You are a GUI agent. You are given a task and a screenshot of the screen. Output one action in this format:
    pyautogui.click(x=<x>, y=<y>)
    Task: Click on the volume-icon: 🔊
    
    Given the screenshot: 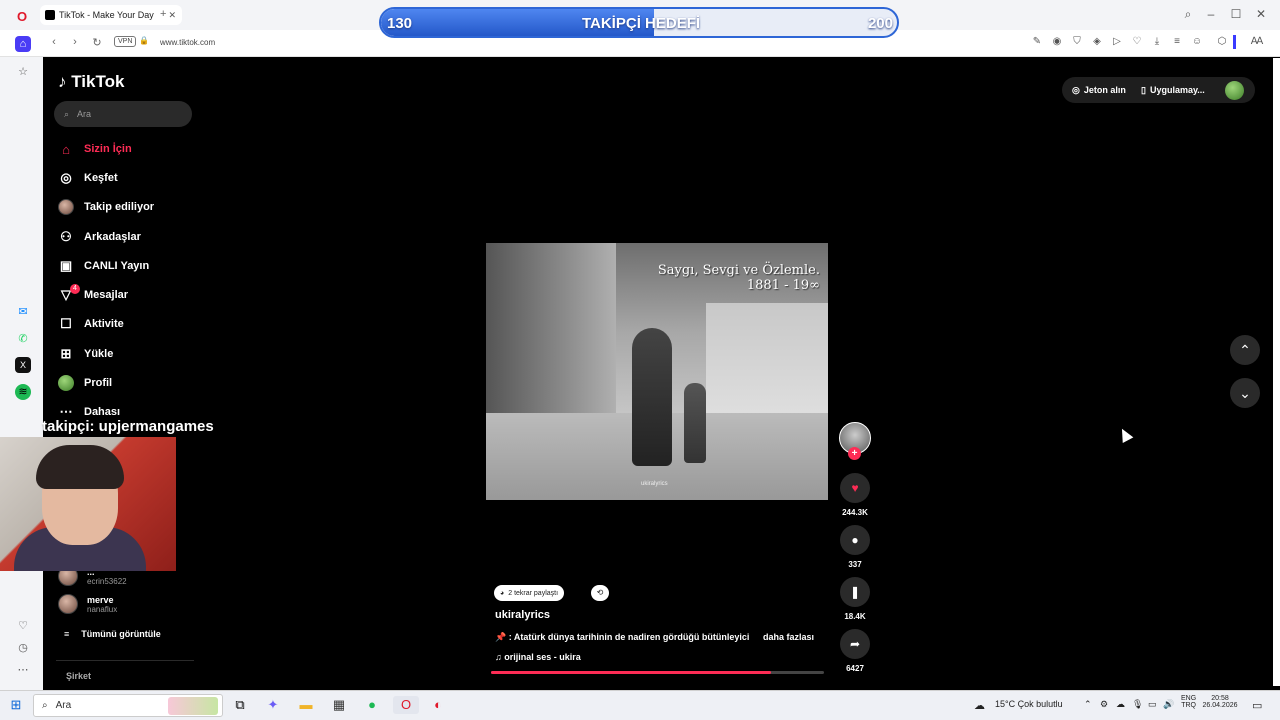 What is the action you would take?
    pyautogui.click(x=1168, y=704)
    